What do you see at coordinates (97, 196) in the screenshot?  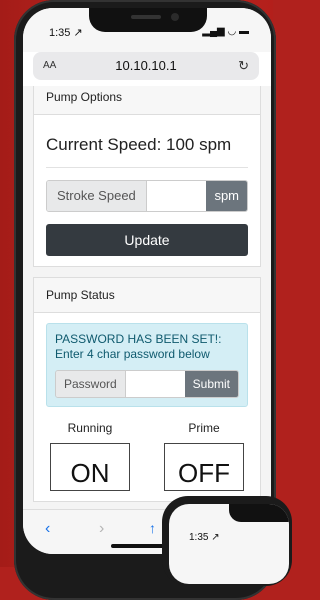 I see `stroke-speed-label: Stroke Speed` at bounding box center [97, 196].